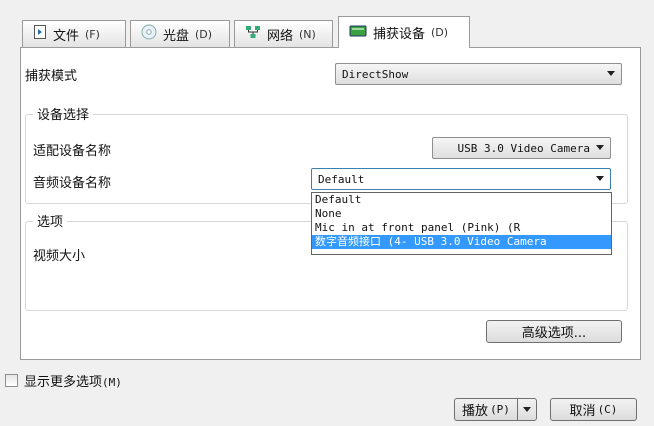 Image resolution: width=654 pixels, height=426 pixels. I want to click on capture-mode-label: 捕获模式, so click(51, 76).